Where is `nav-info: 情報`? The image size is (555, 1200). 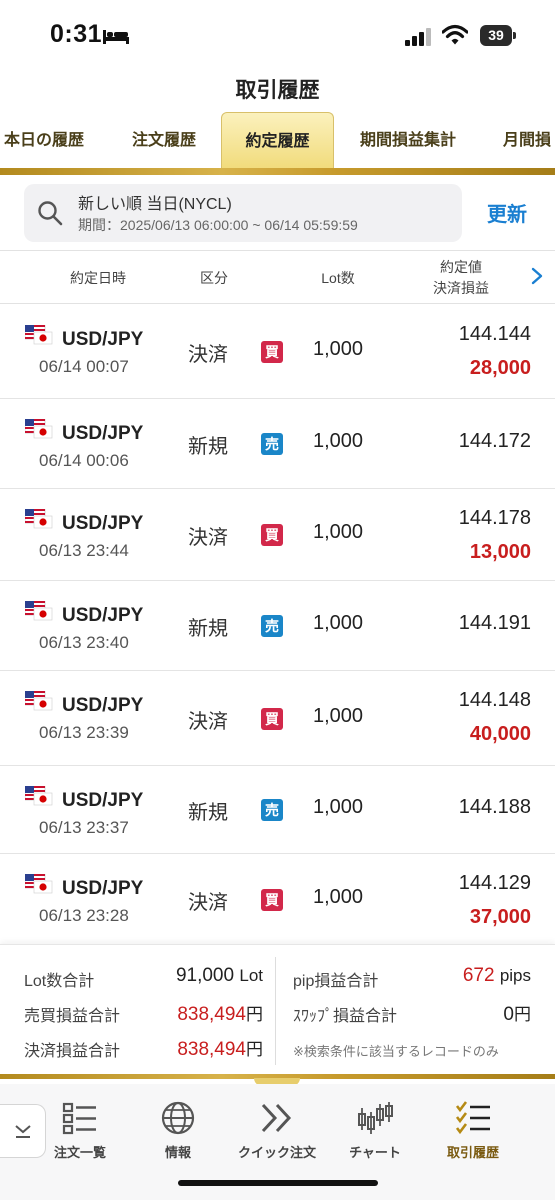 nav-info: 情報 is located at coordinates (178, 1135).